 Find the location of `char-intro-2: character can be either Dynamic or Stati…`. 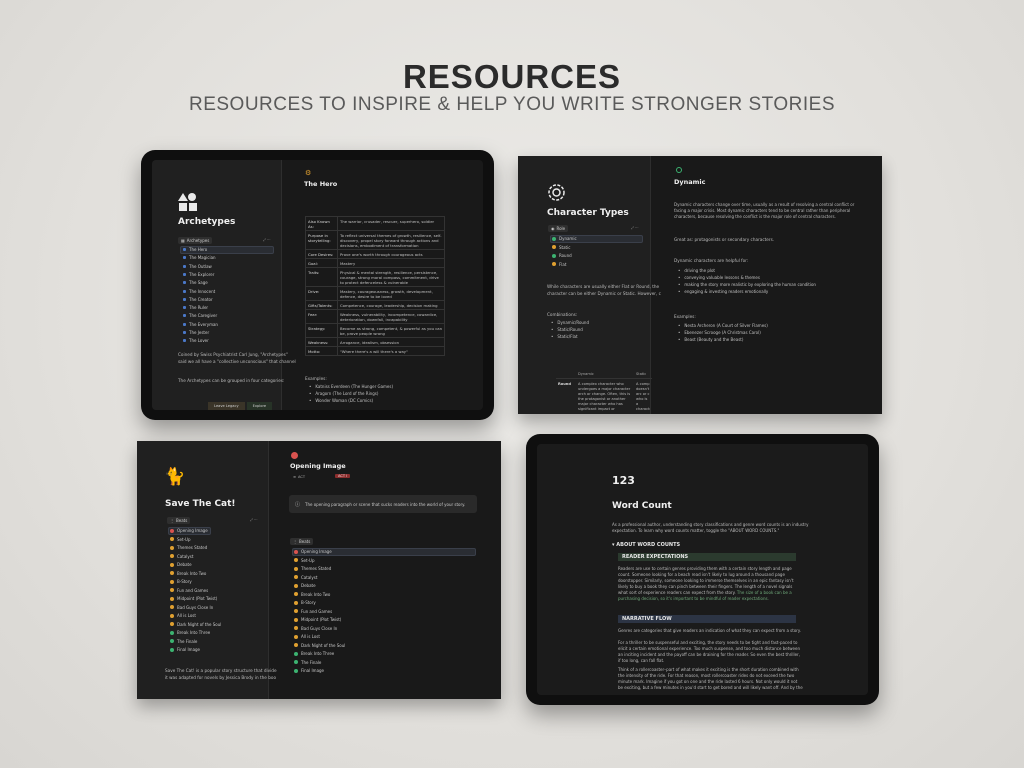

char-intro-2: character can be either Dynamic or Stati… is located at coordinates (604, 293).